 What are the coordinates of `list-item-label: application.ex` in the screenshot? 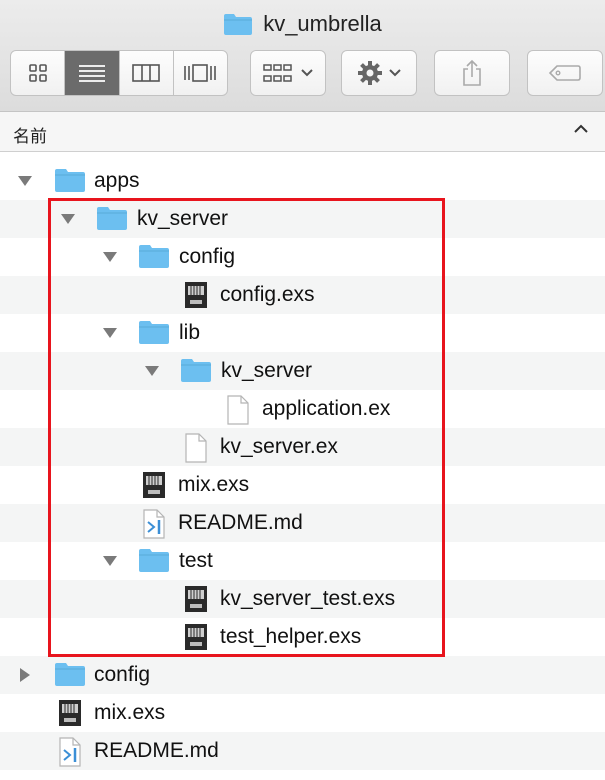 It's located at (326, 408).